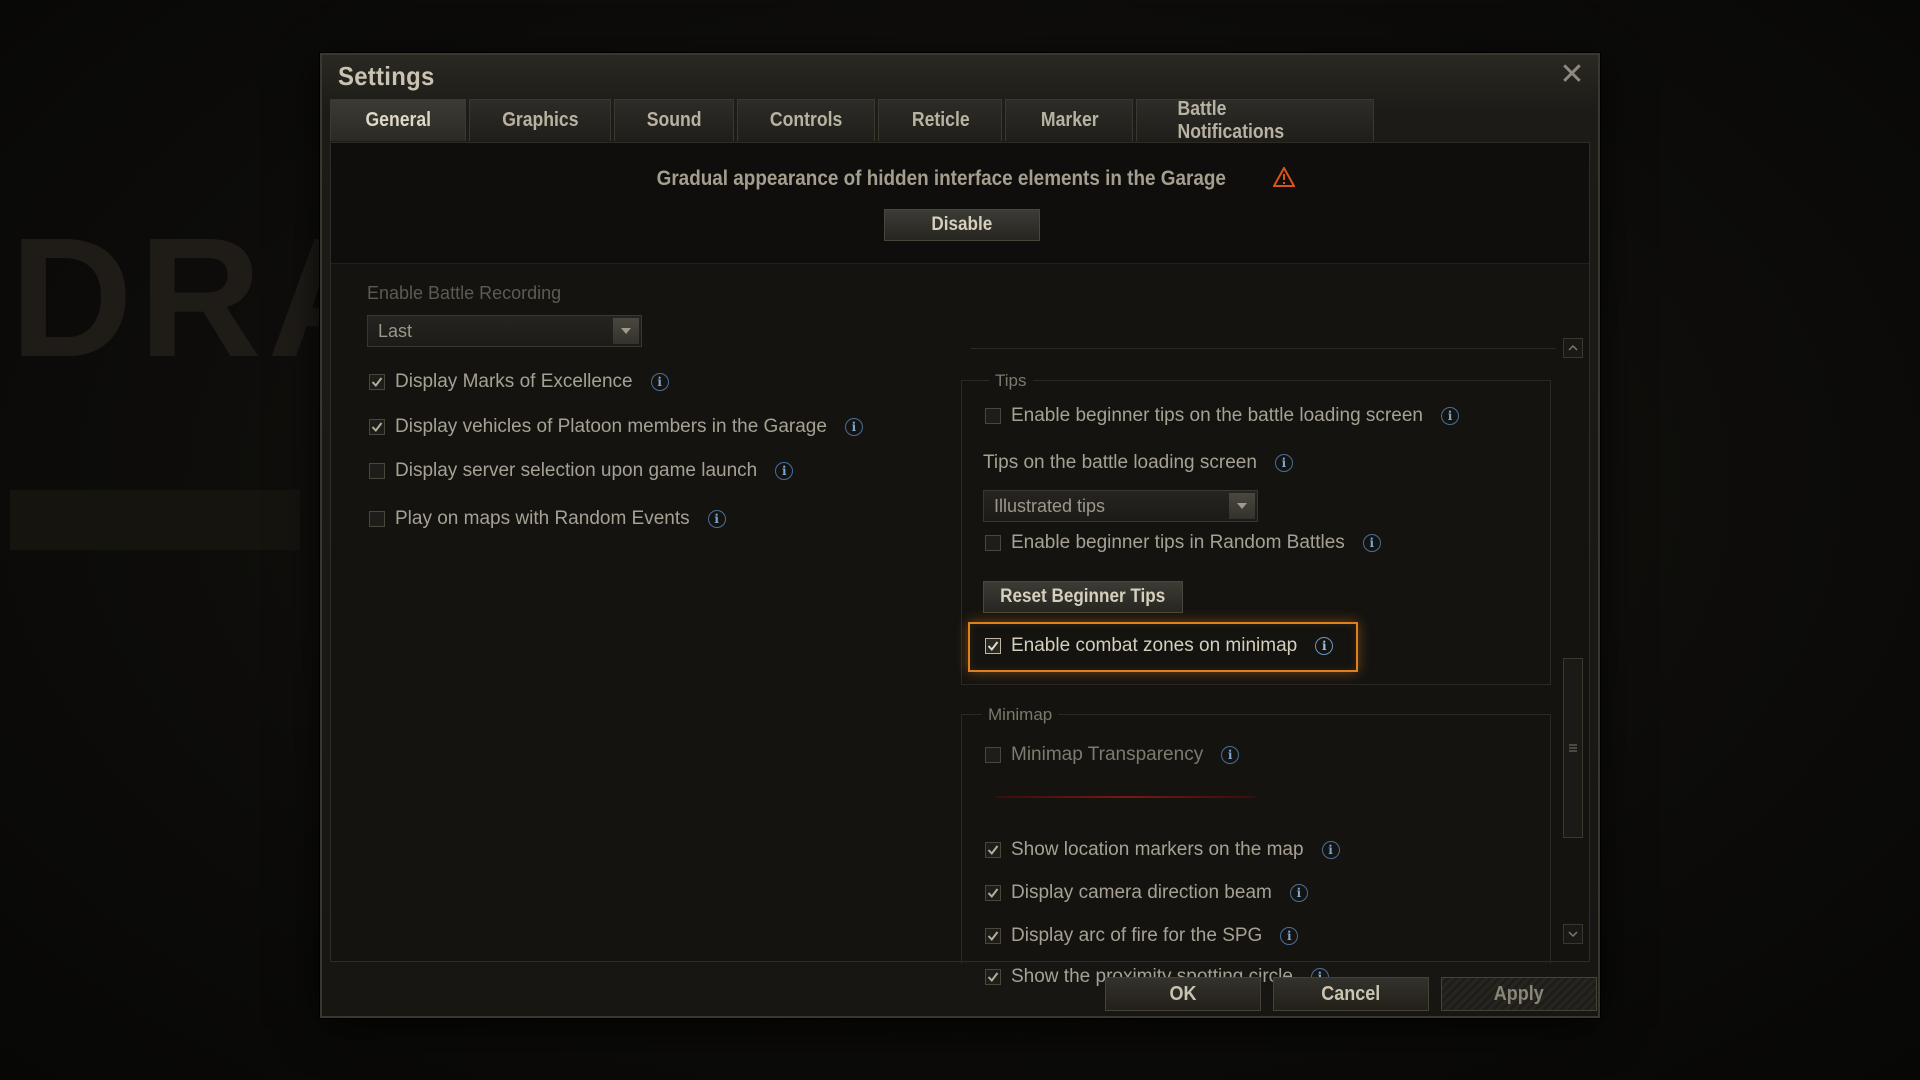 This screenshot has height=1080, width=1920. What do you see at coordinates (1178, 542) in the screenshot?
I see `option-label: Enable beginner tips in Random Battles` at bounding box center [1178, 542].